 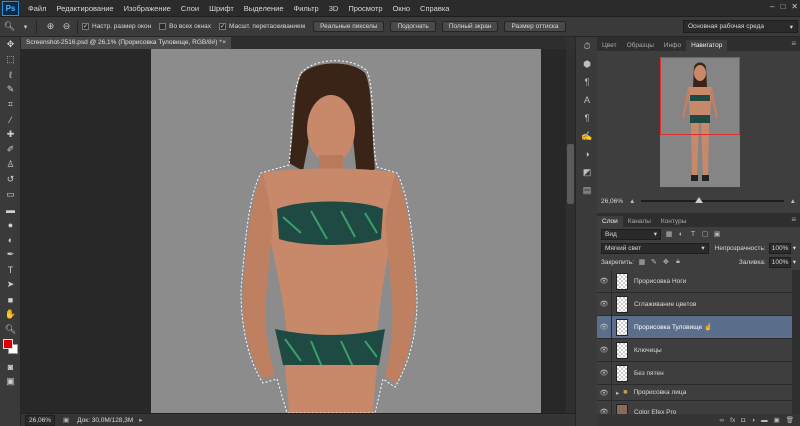 I want to click on tab-swatches: Образцы, so click(x=640, y=45).